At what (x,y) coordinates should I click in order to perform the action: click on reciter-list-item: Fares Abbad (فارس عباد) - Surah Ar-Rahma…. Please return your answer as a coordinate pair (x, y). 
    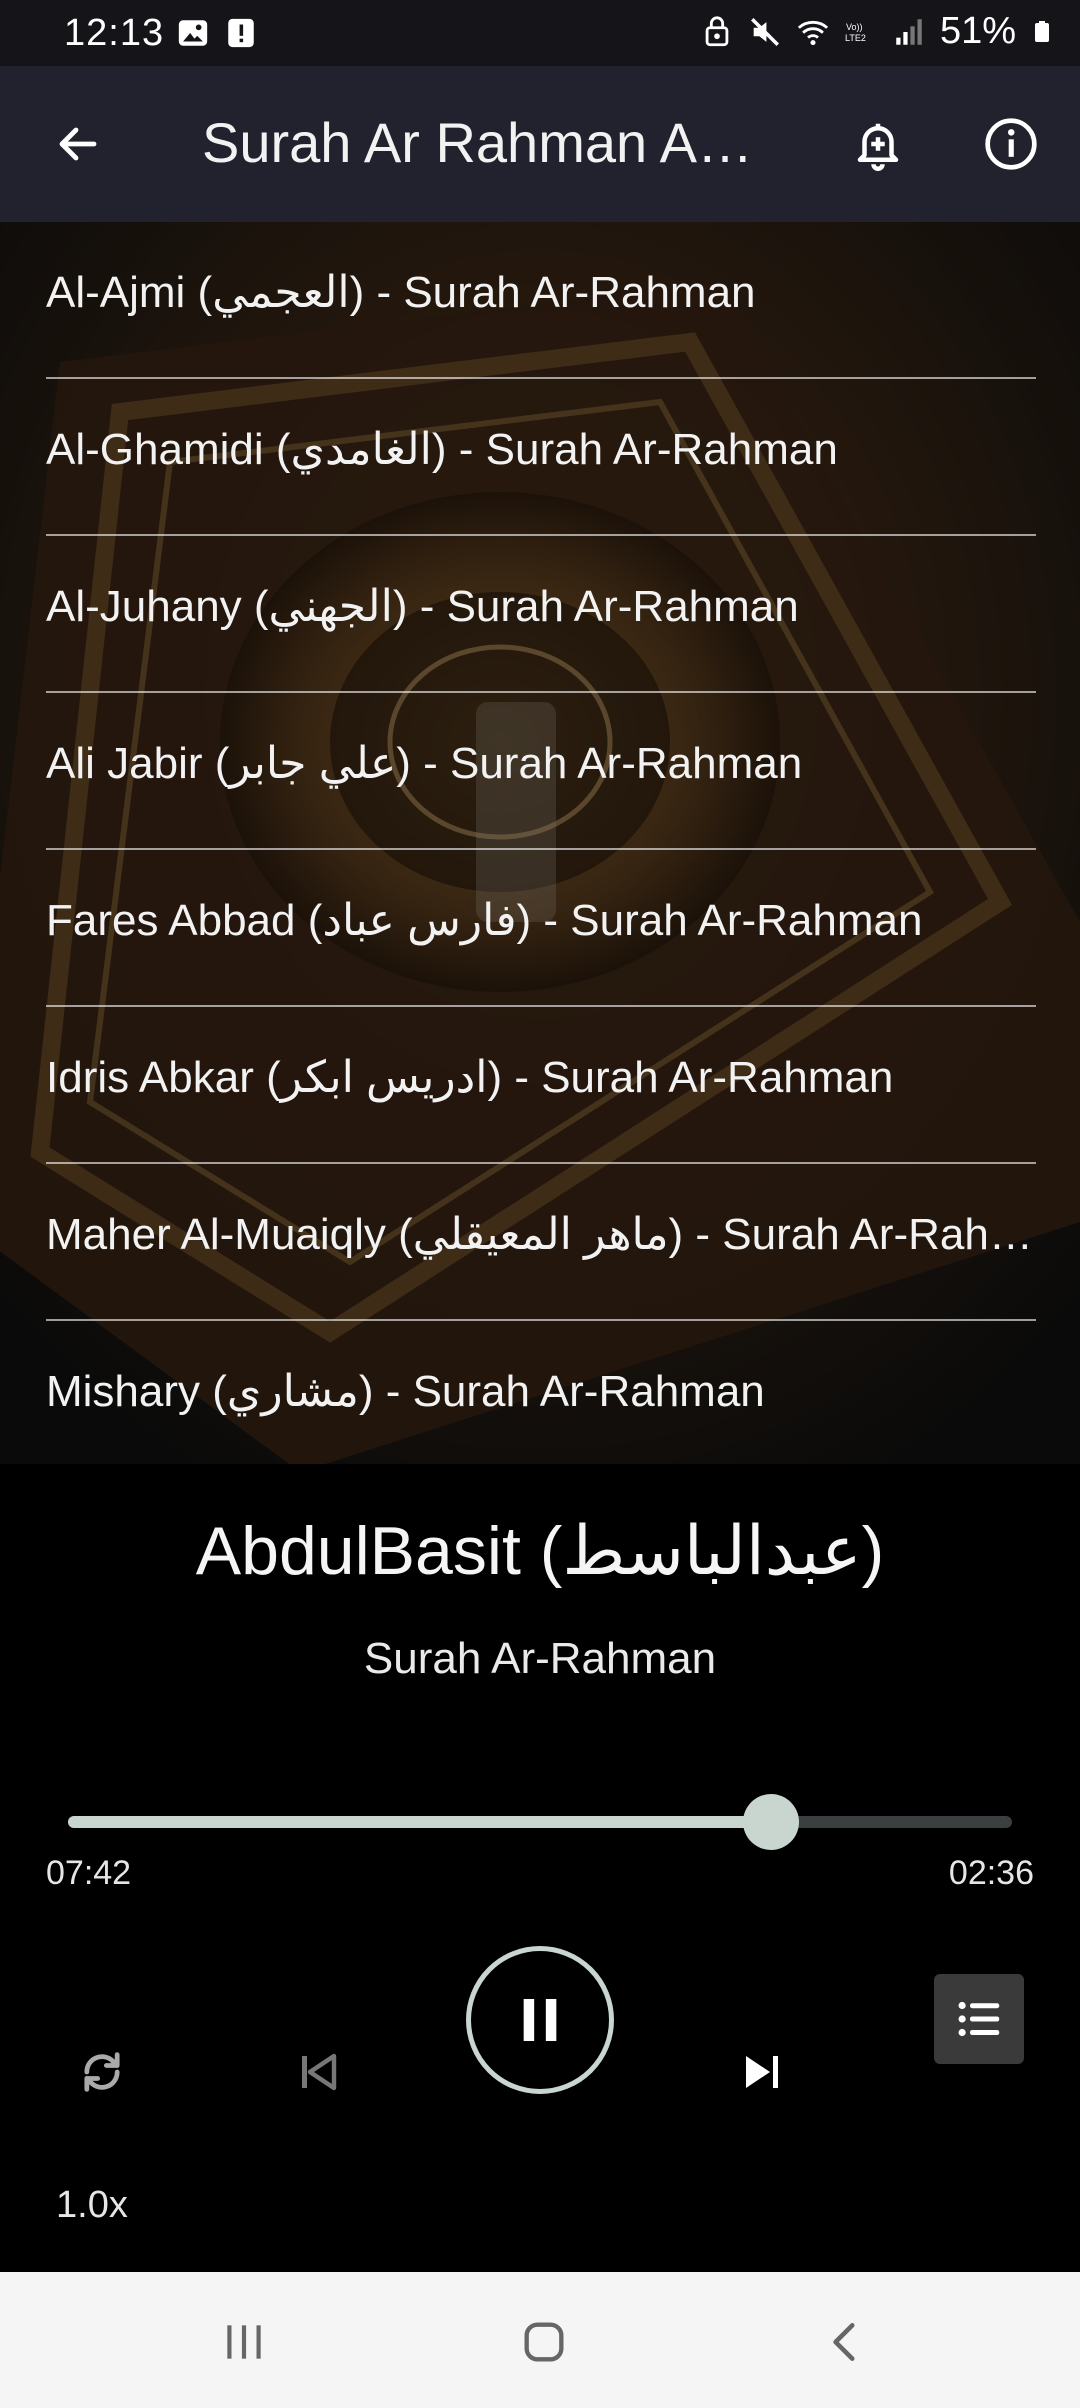
    Looking at the image, I should click on (541, 928).